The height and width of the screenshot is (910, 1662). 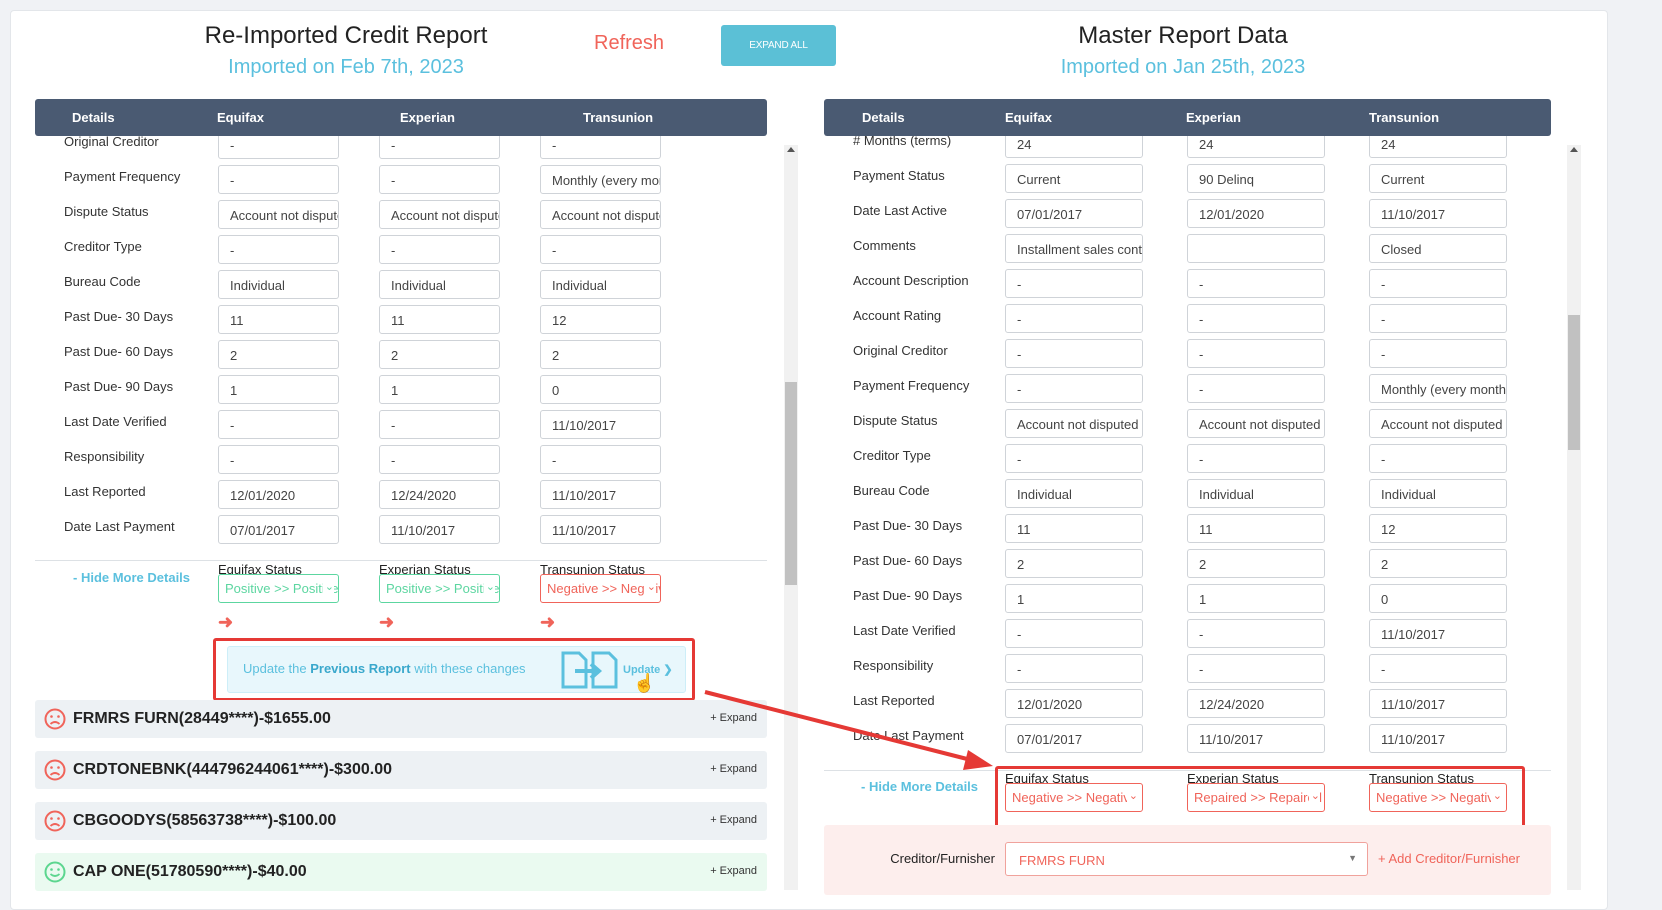 What do you see at coordinates (791, 483) in the screenshot?
I see `left-scroll-thumb` at bounding box center [791, 483].